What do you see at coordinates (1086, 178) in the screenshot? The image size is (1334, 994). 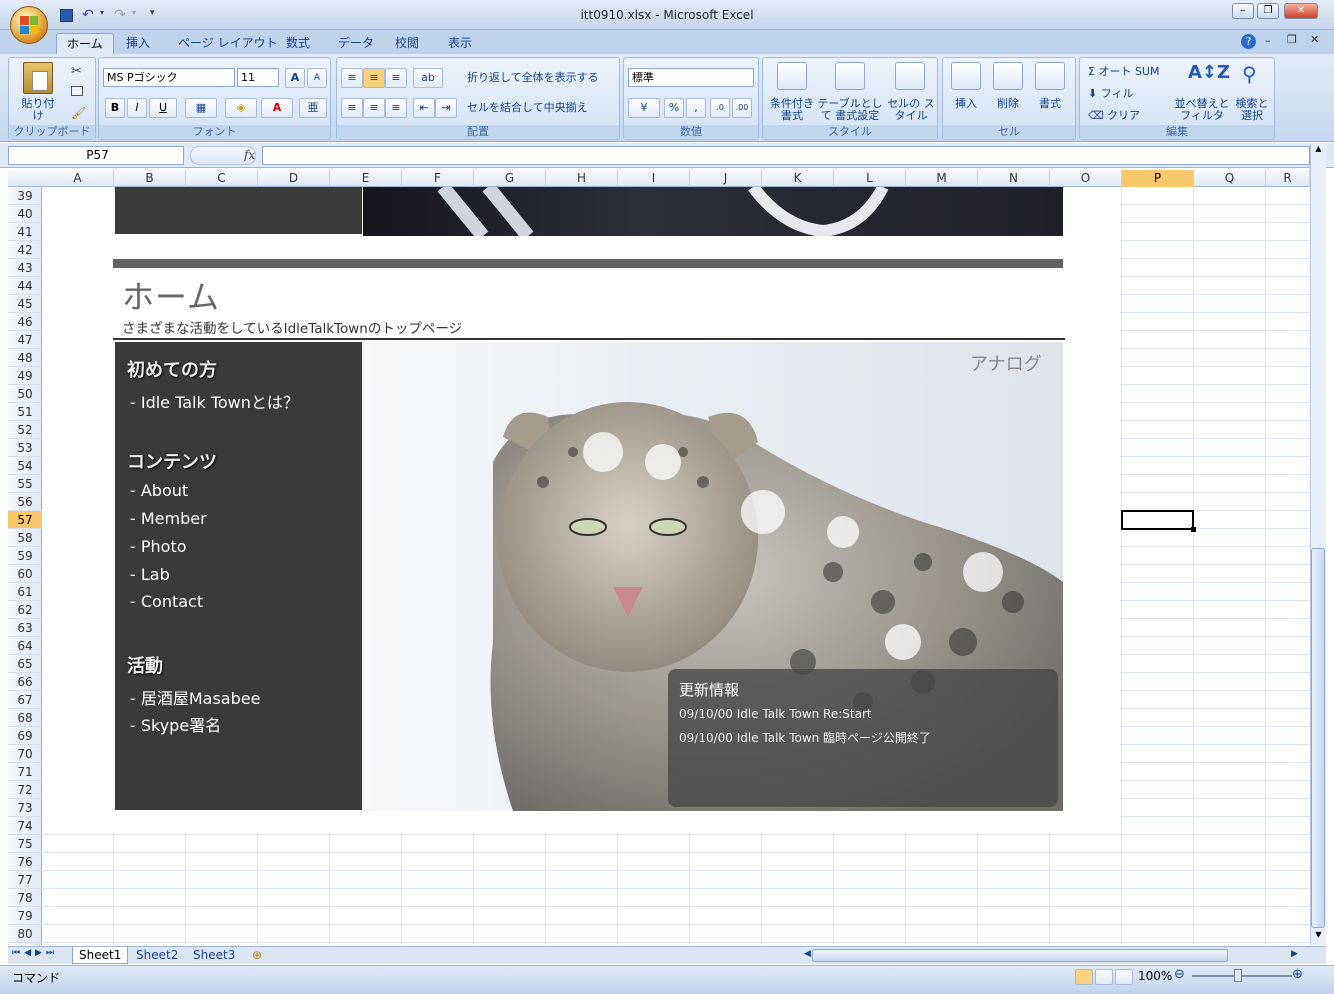 I see `column-header-o: O` at bounding box center [1086, 178].